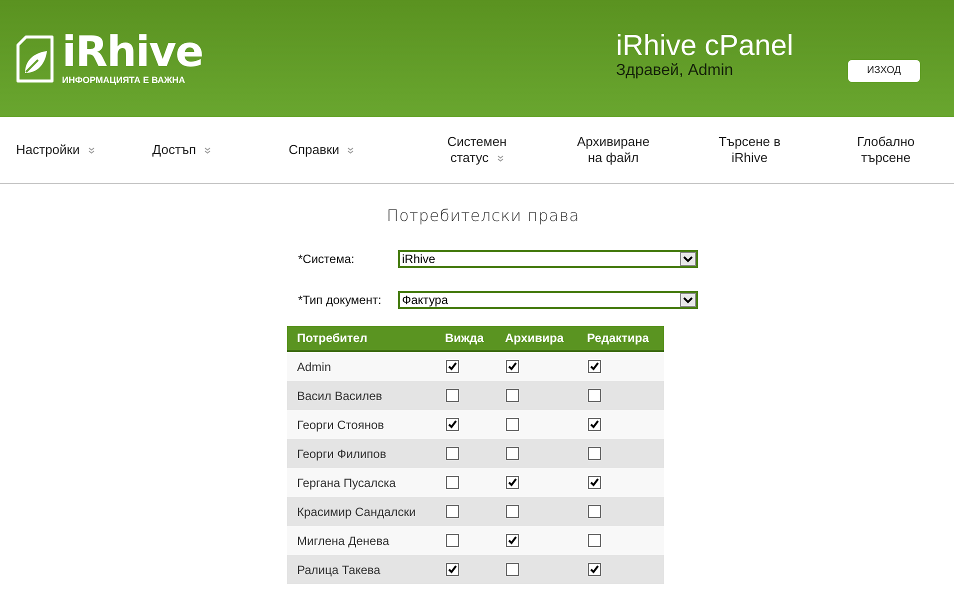  Describe the element at coordinates (55, 150) in the screenshot. I see `nav-menu-item: Настройки` at that location.